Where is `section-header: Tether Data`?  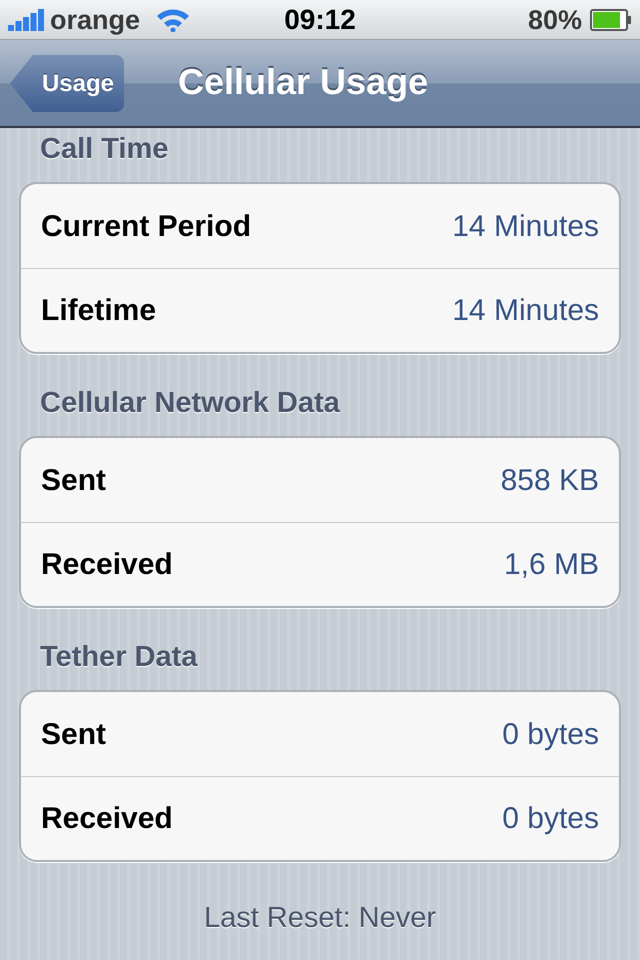 section-header: Tether Data is located at coordinates (118, 657).